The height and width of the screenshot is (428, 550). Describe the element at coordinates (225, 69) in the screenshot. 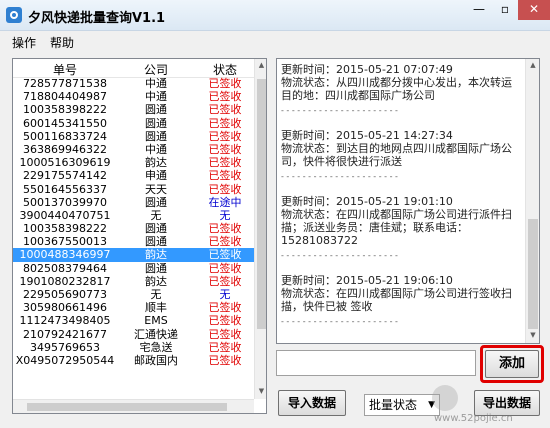

I see `header-status: 状态` at that location.